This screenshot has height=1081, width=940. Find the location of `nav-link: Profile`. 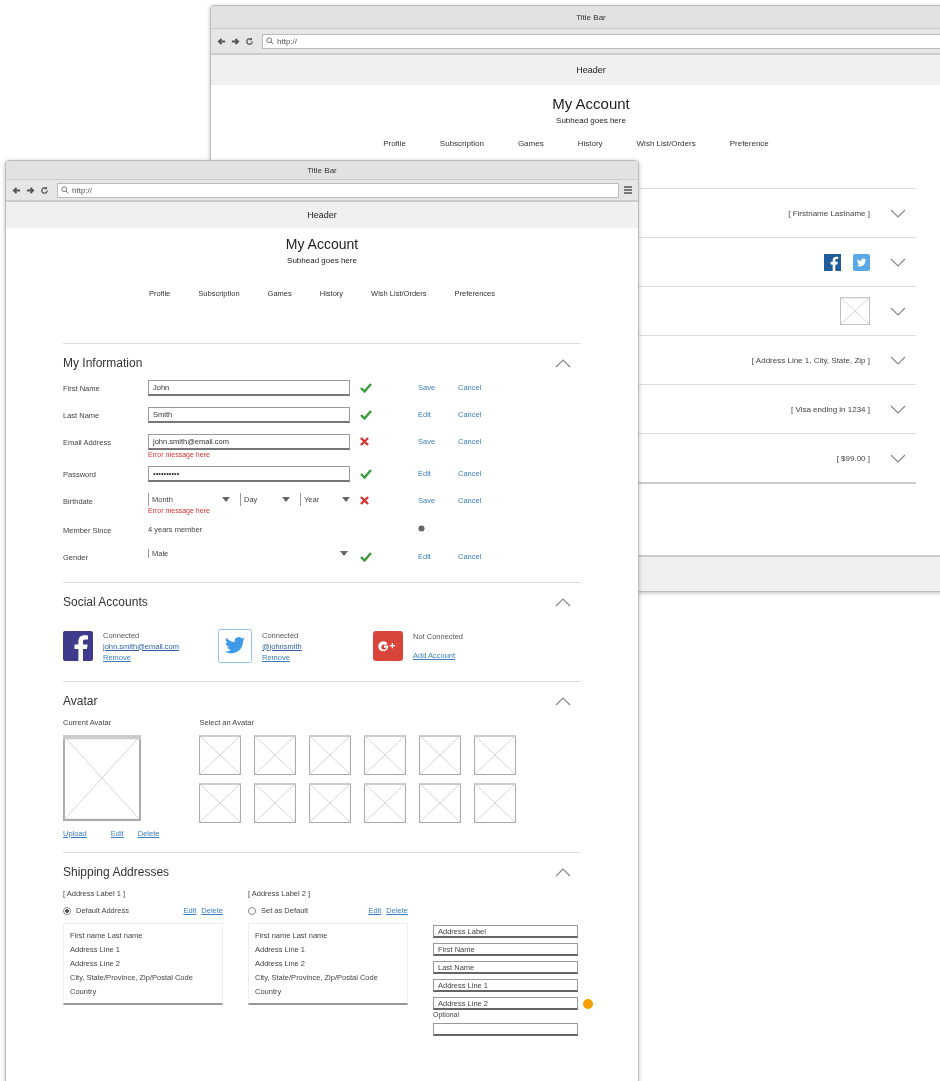

nav-link: Profile is located at coordinates (394, 143).